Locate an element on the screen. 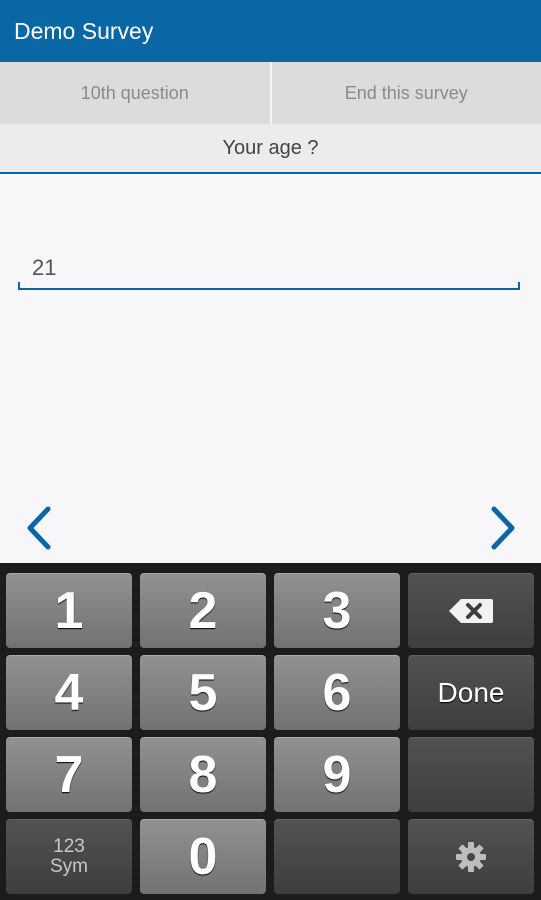 The width and height of the screenshot is (541, 900). question-header: Your age ? is located at coordinates (270, 149).